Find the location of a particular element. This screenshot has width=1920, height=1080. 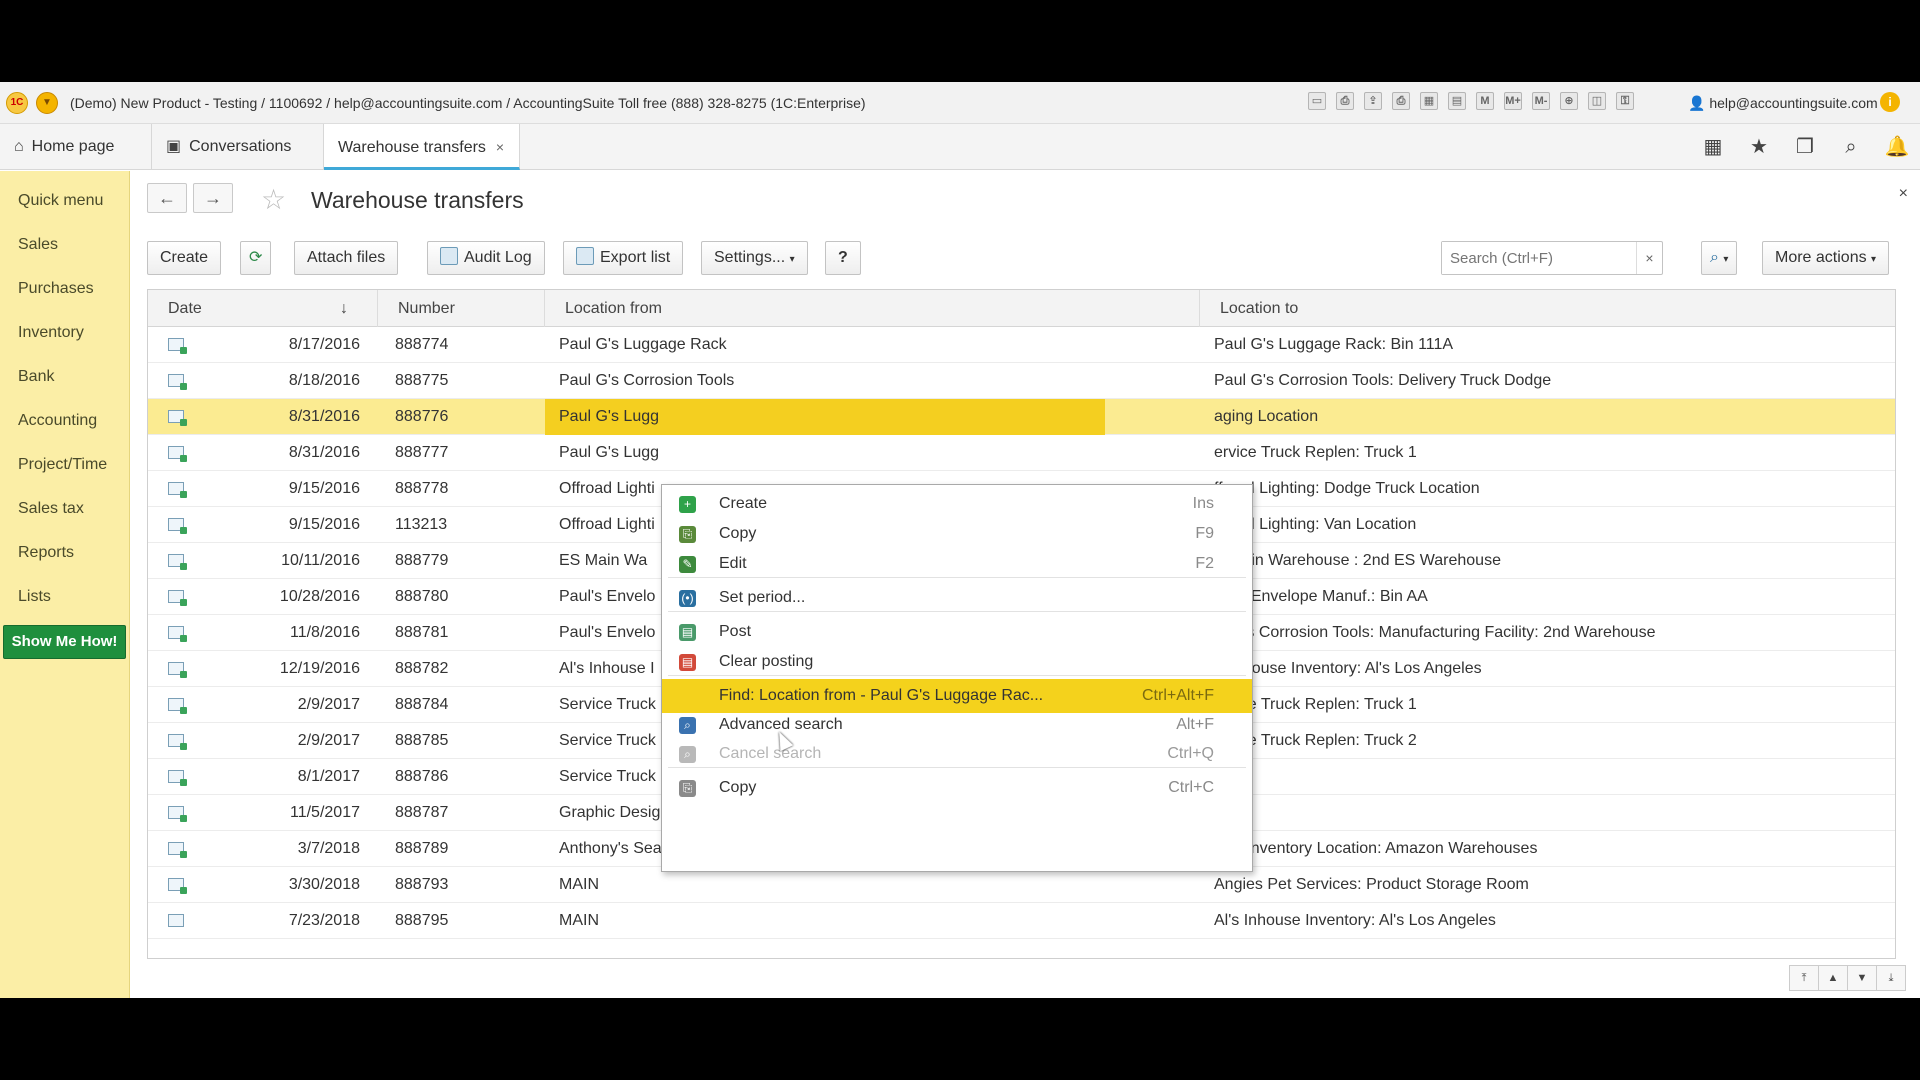

plus-icon: + is located at coordinates (687, 504).